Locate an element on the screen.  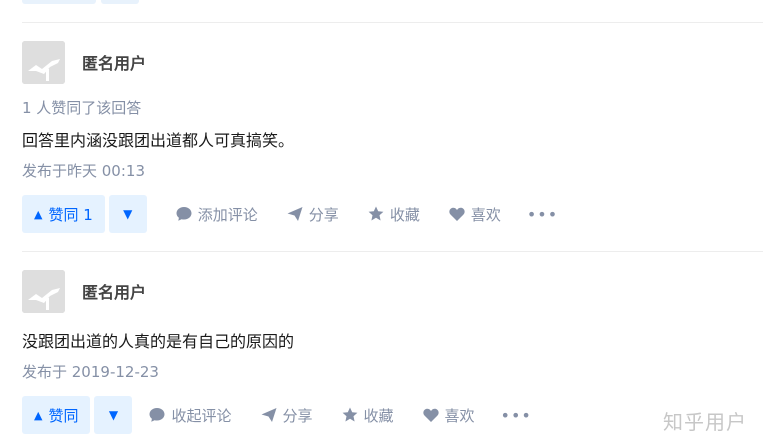
prev-vote-down-button is located at coordinates (120, 2).